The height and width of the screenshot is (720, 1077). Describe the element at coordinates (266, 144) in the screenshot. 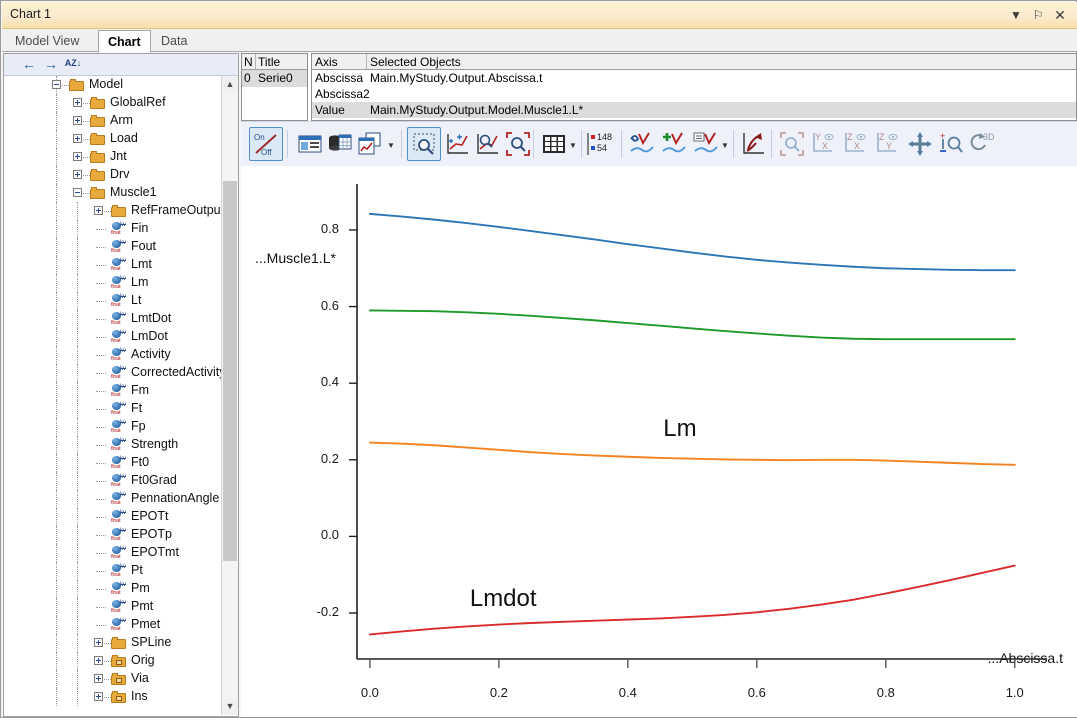

I see `on-off-toggle-button: On Off` at that location.